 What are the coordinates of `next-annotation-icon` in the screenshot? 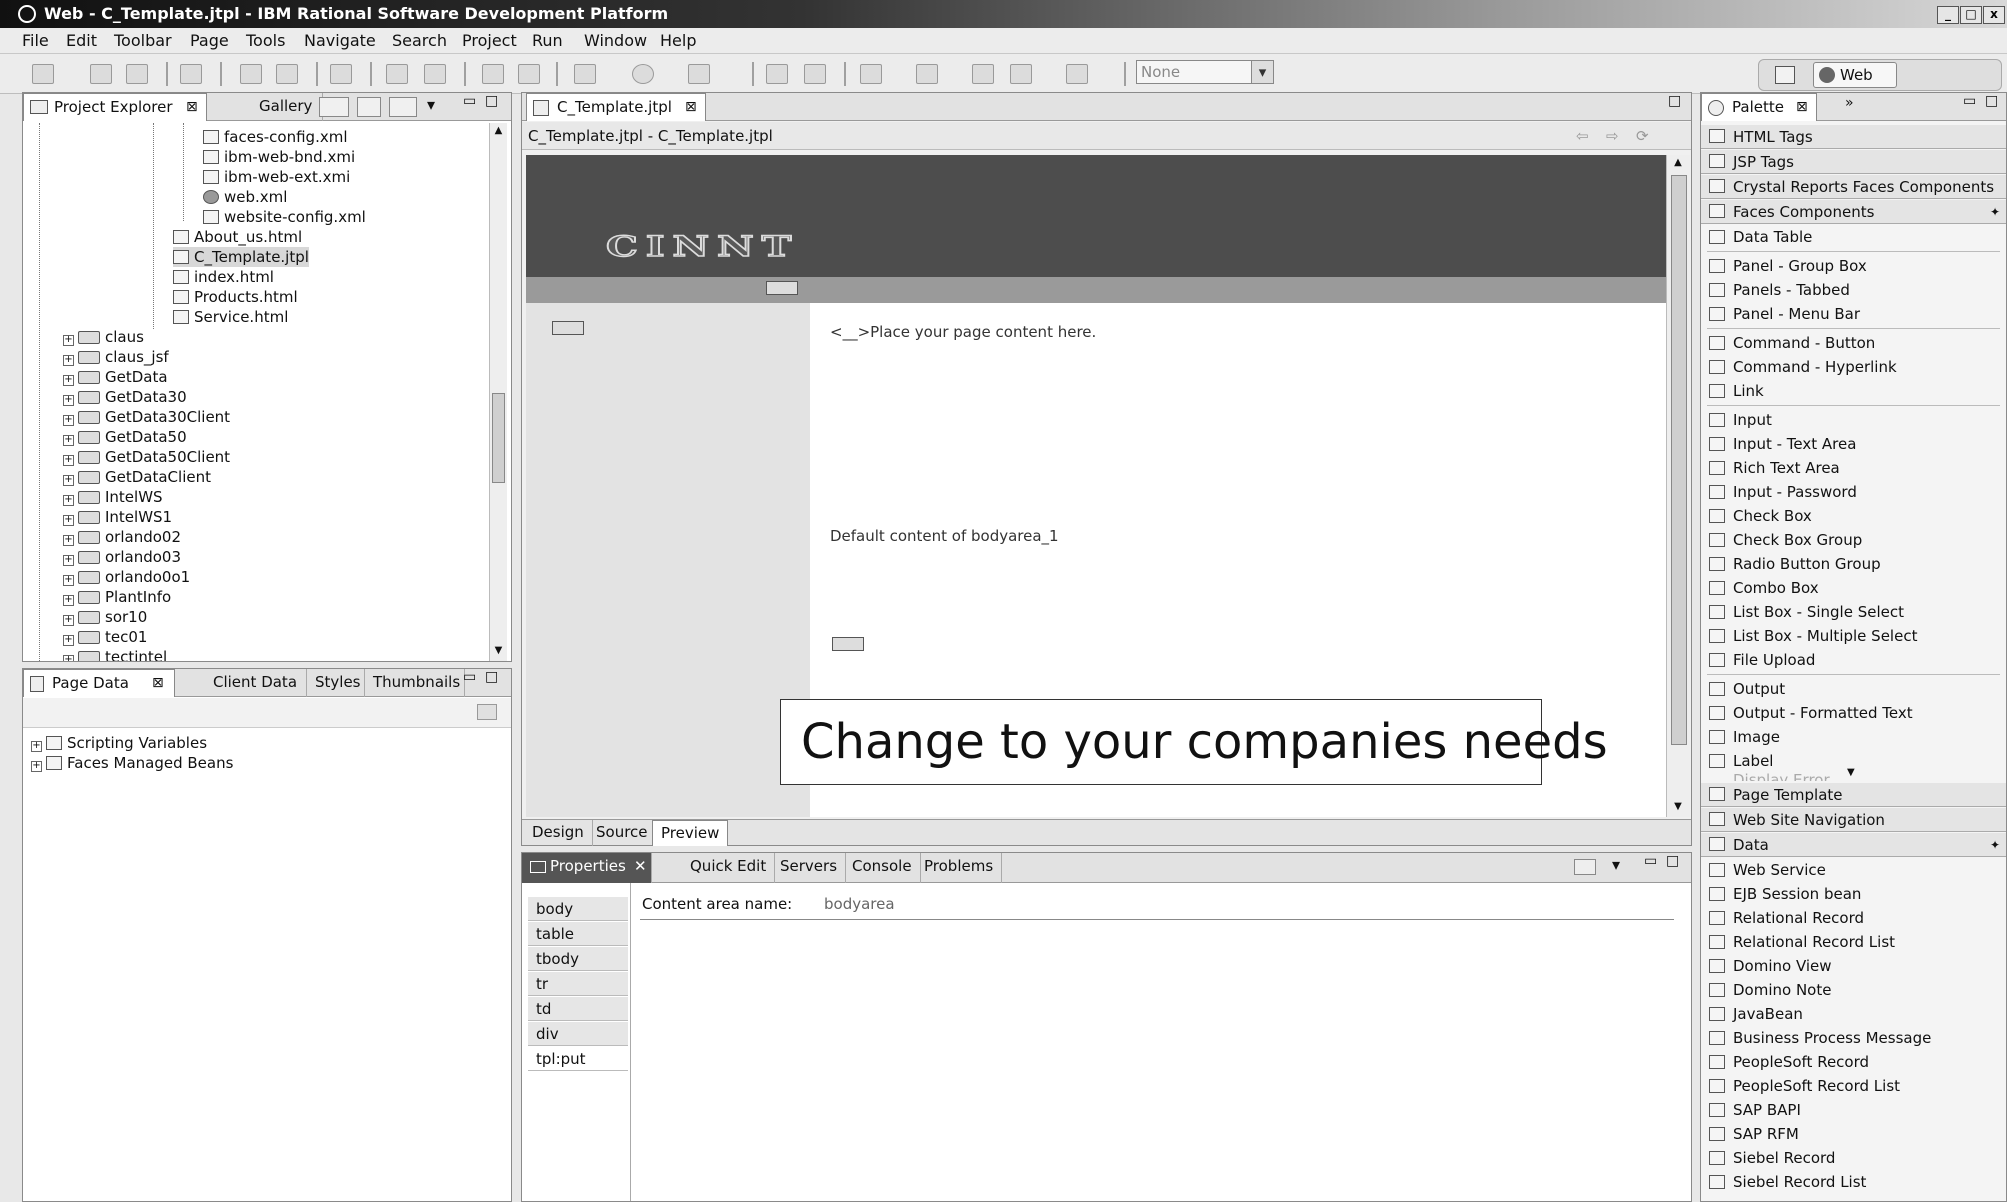 It's located at (871, 74).